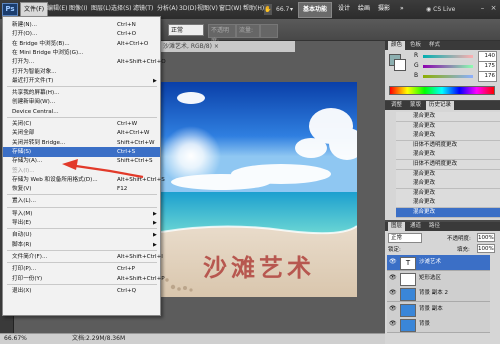 The height and width of the screenshot is (344, 500). What do you see at coordinates (15, 339) in the screenshot?
I see `zoom-status: 66.67%` at bounding box center [15, 339].